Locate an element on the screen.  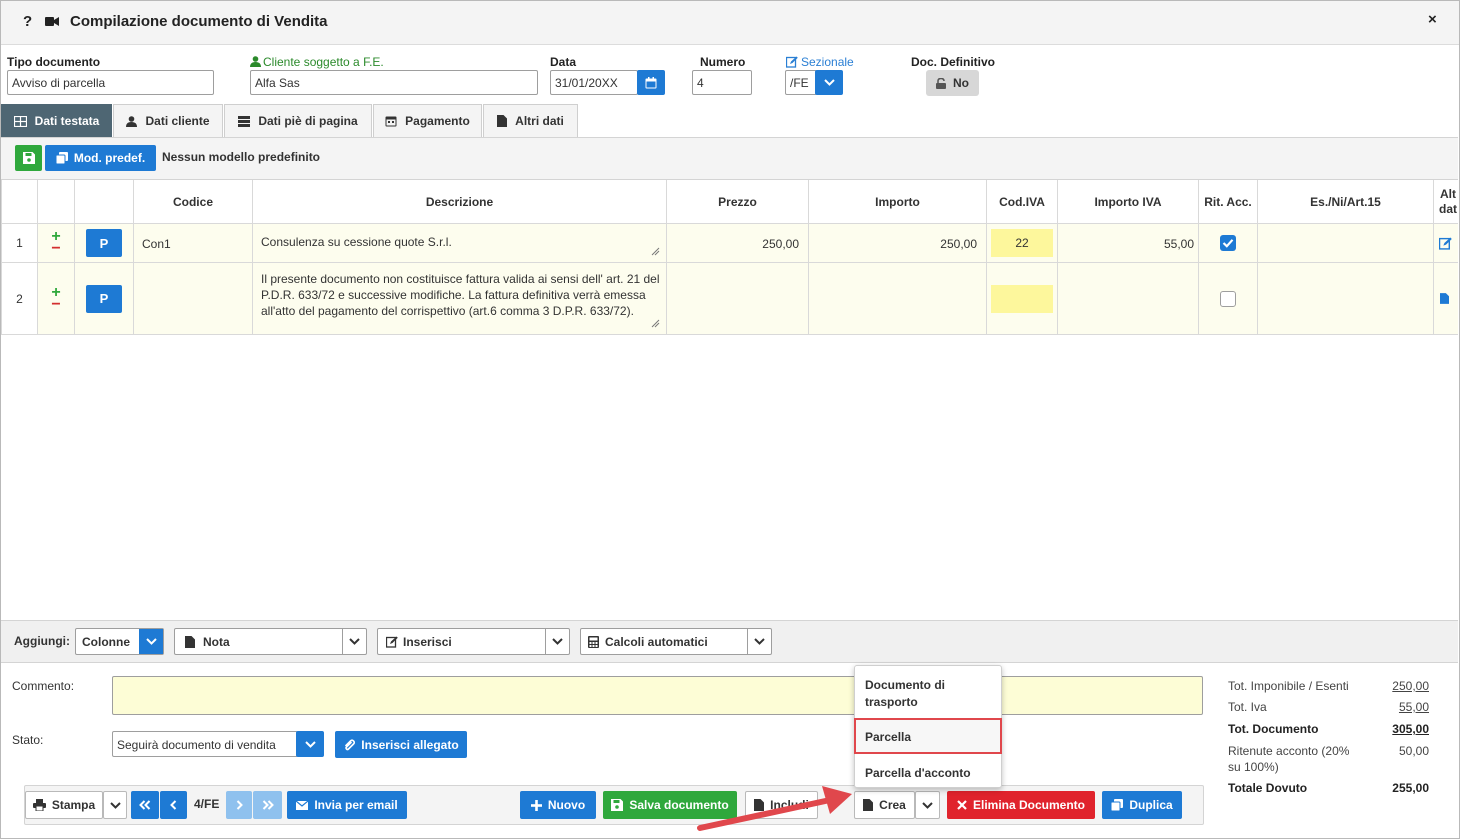
row-number-text: 1 is located at coordinates (19, 243).